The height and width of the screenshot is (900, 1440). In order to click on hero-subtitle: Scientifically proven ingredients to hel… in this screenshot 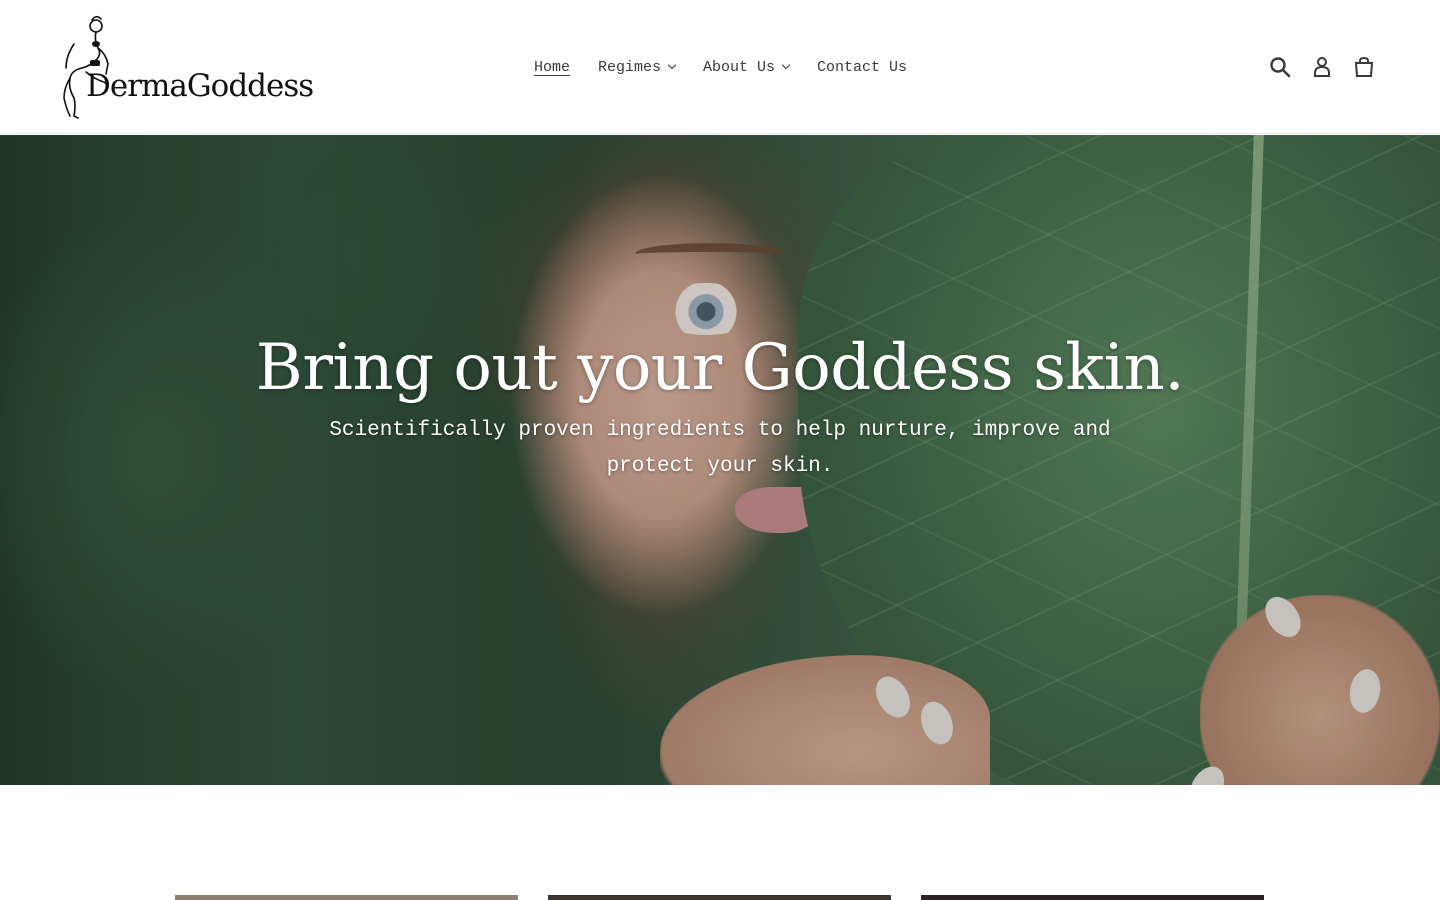, I will do `click(720, 448)`.